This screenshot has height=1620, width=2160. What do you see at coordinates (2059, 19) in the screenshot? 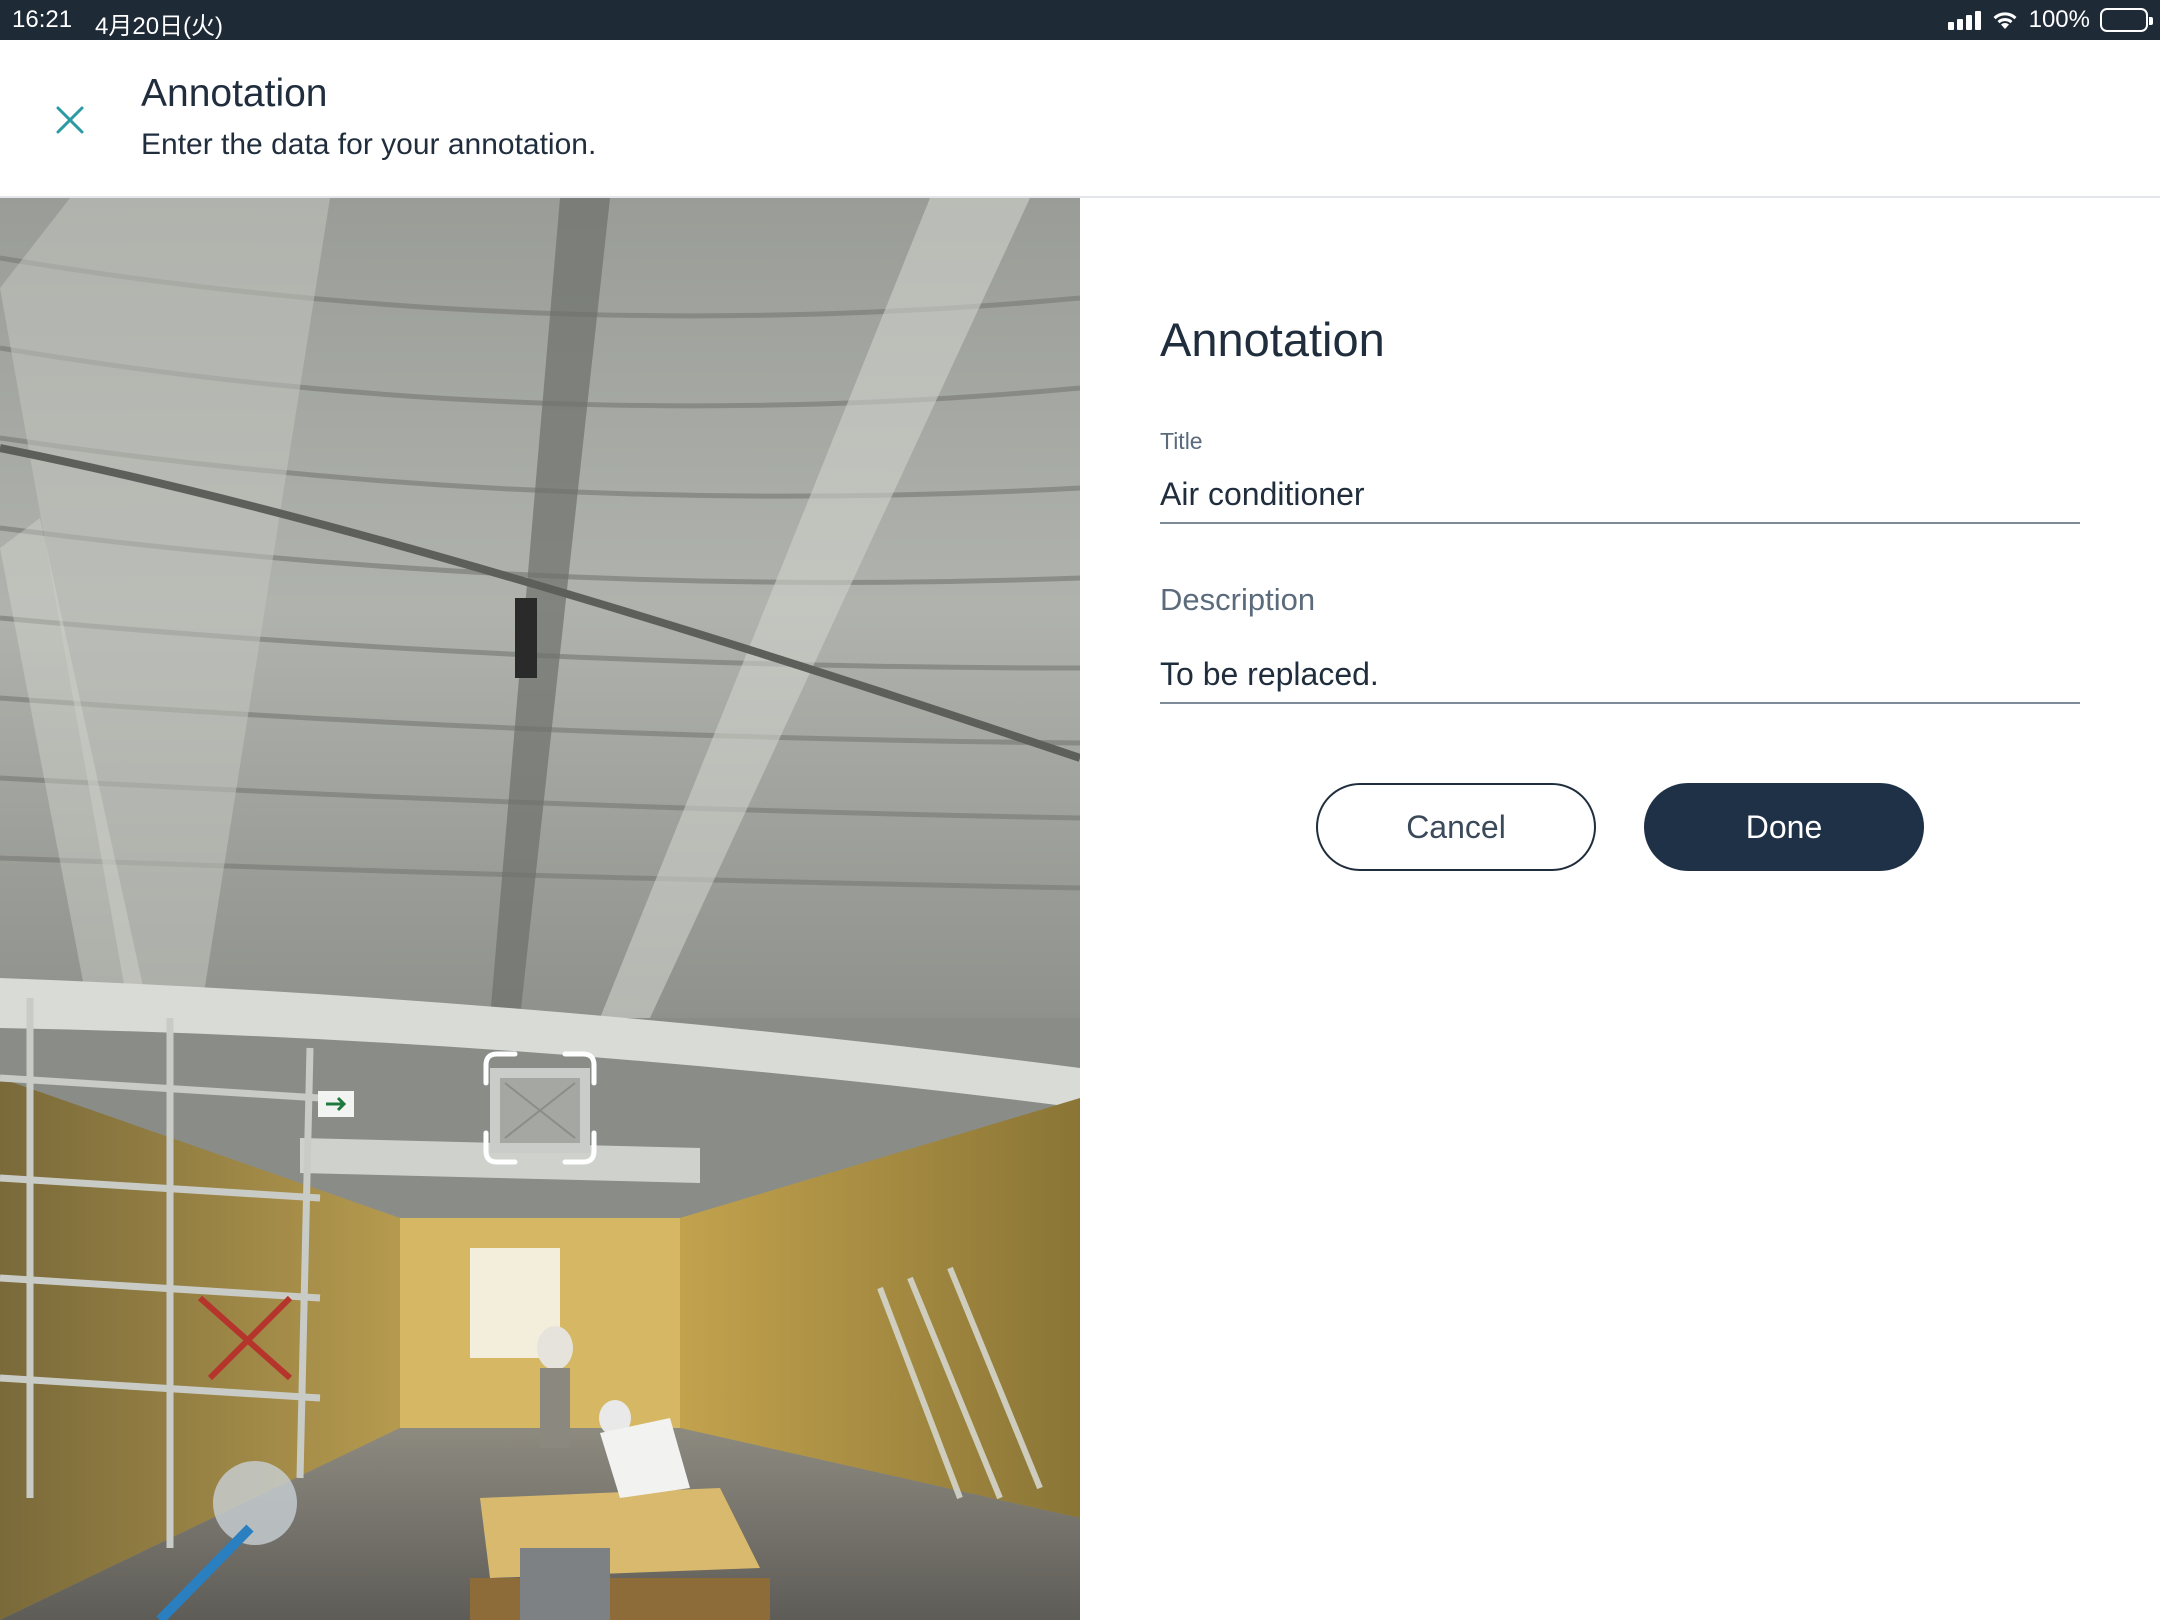
I see `battery-percent: 100%` at bounding box center [2059, 19].